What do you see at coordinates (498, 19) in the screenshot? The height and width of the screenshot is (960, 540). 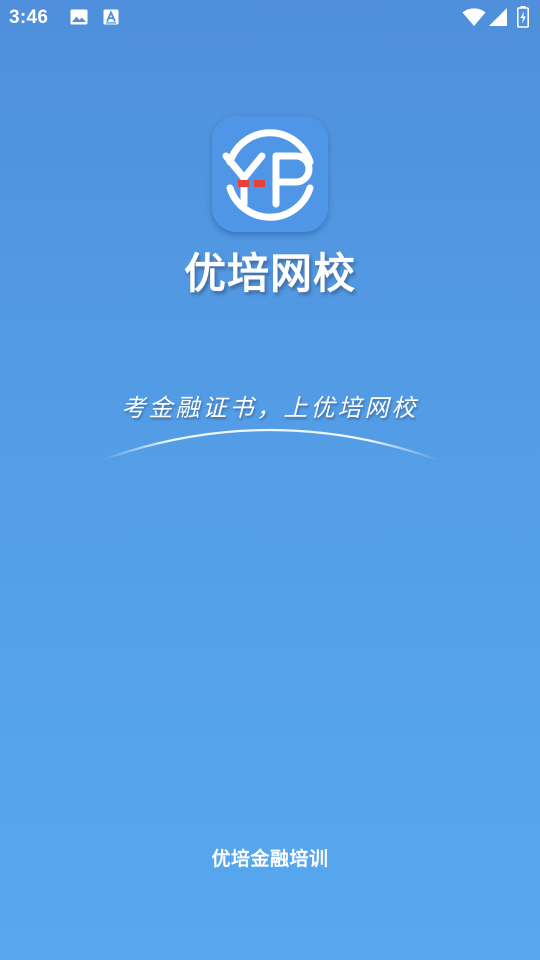 I see `signal-icon` at bounding box center [498, 19].